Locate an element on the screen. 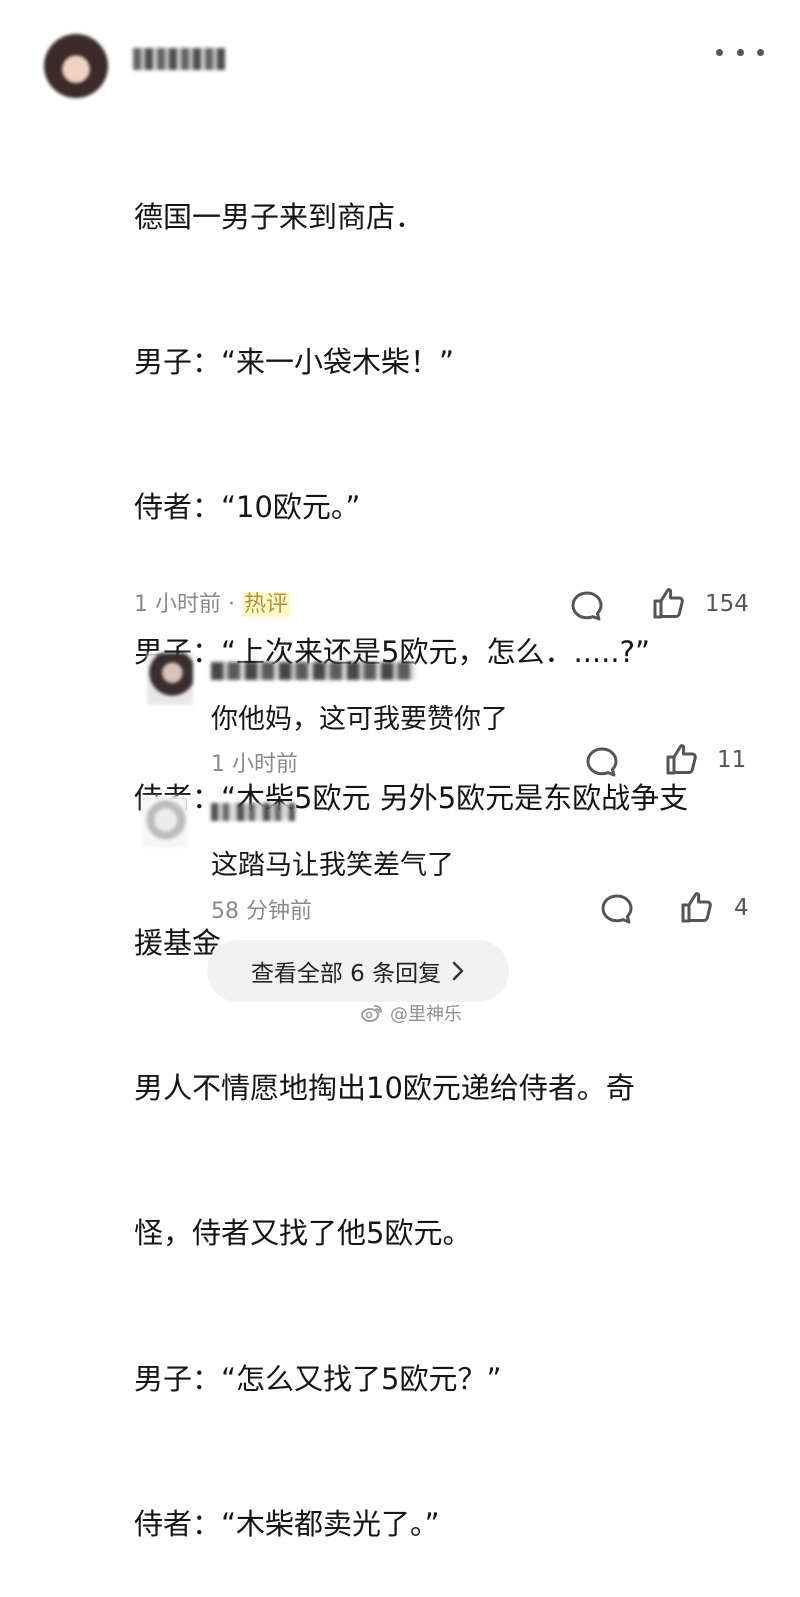 The image size is (800, 1597). more-button is located at coordinates (740, 52).